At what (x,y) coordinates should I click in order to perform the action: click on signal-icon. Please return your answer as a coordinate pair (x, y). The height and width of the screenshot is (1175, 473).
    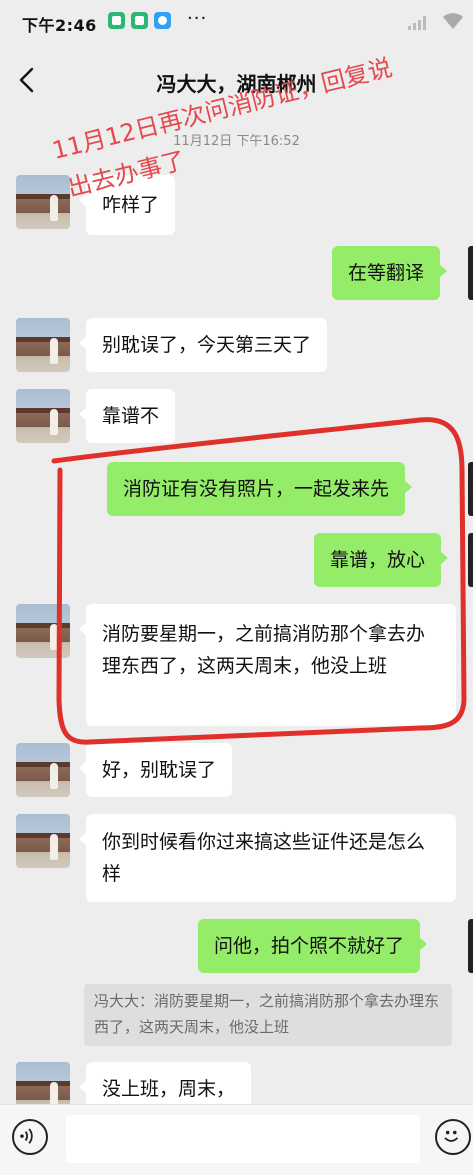
    Looking at the image, I should click on (417, 23).